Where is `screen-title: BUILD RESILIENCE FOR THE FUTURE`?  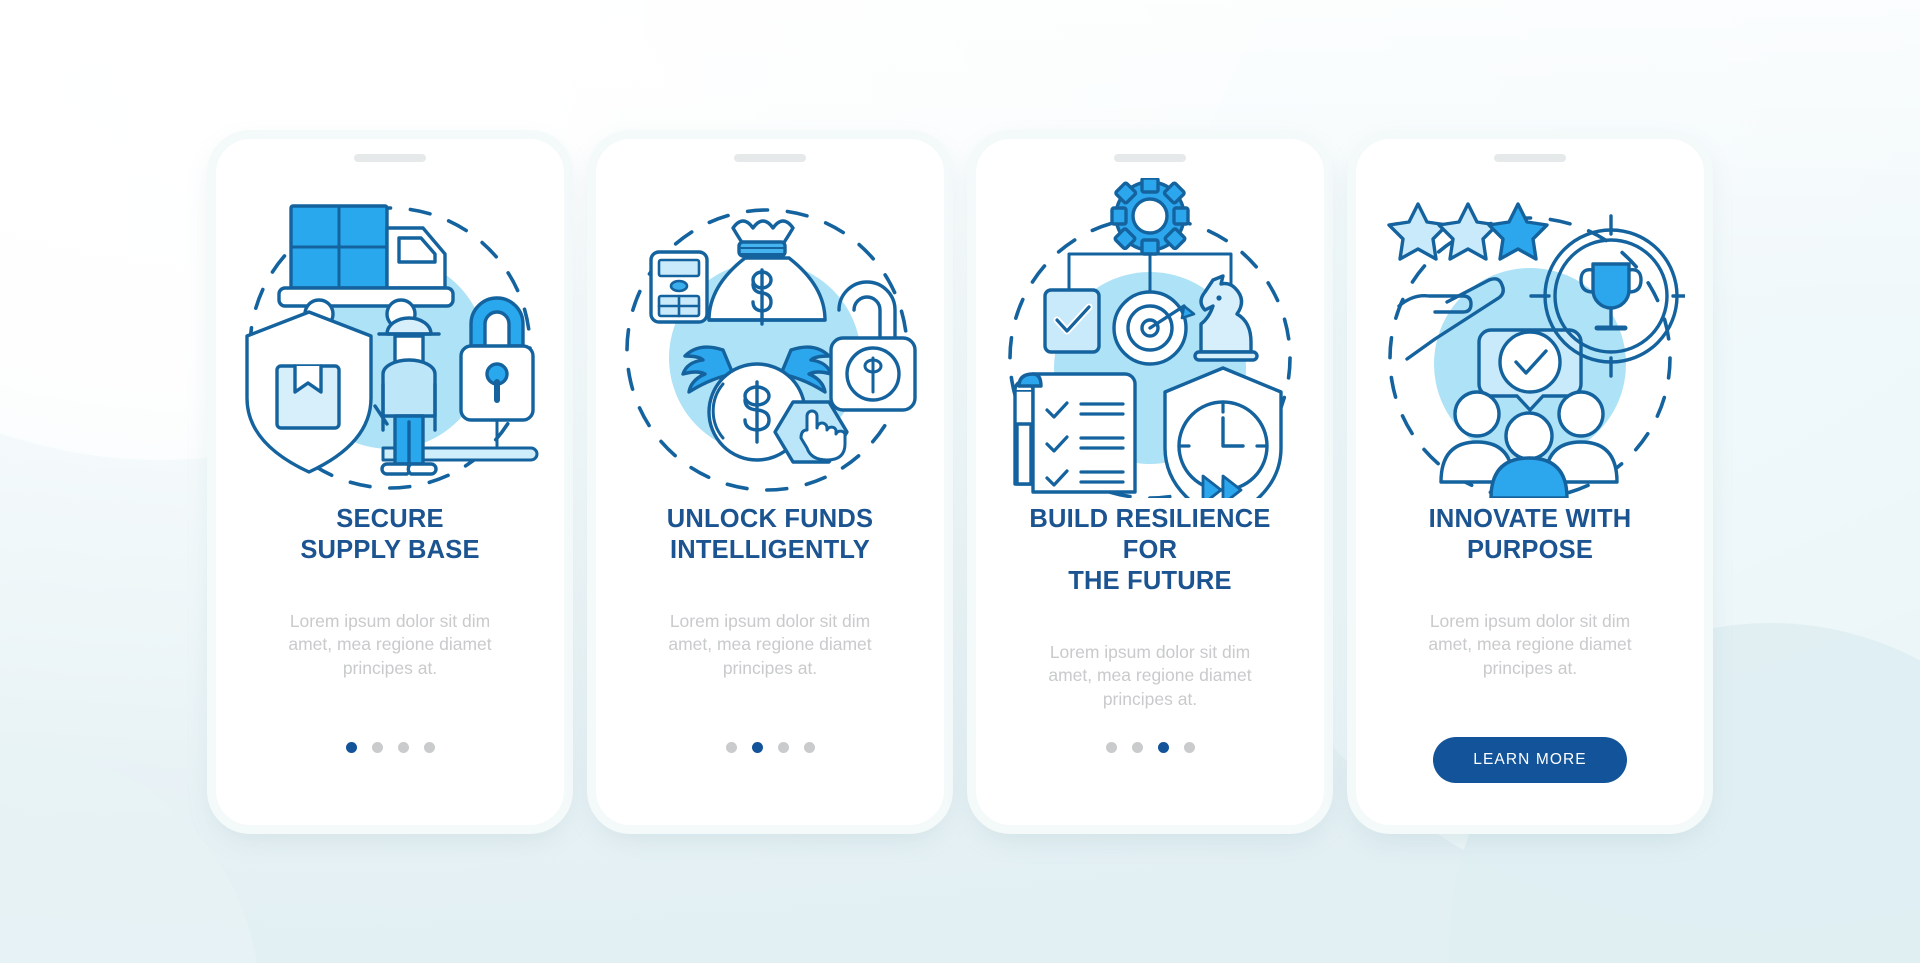 screen-title: BUILD RESILIENCE FOR THE FUTURE is located at coordinates (1150, 550).